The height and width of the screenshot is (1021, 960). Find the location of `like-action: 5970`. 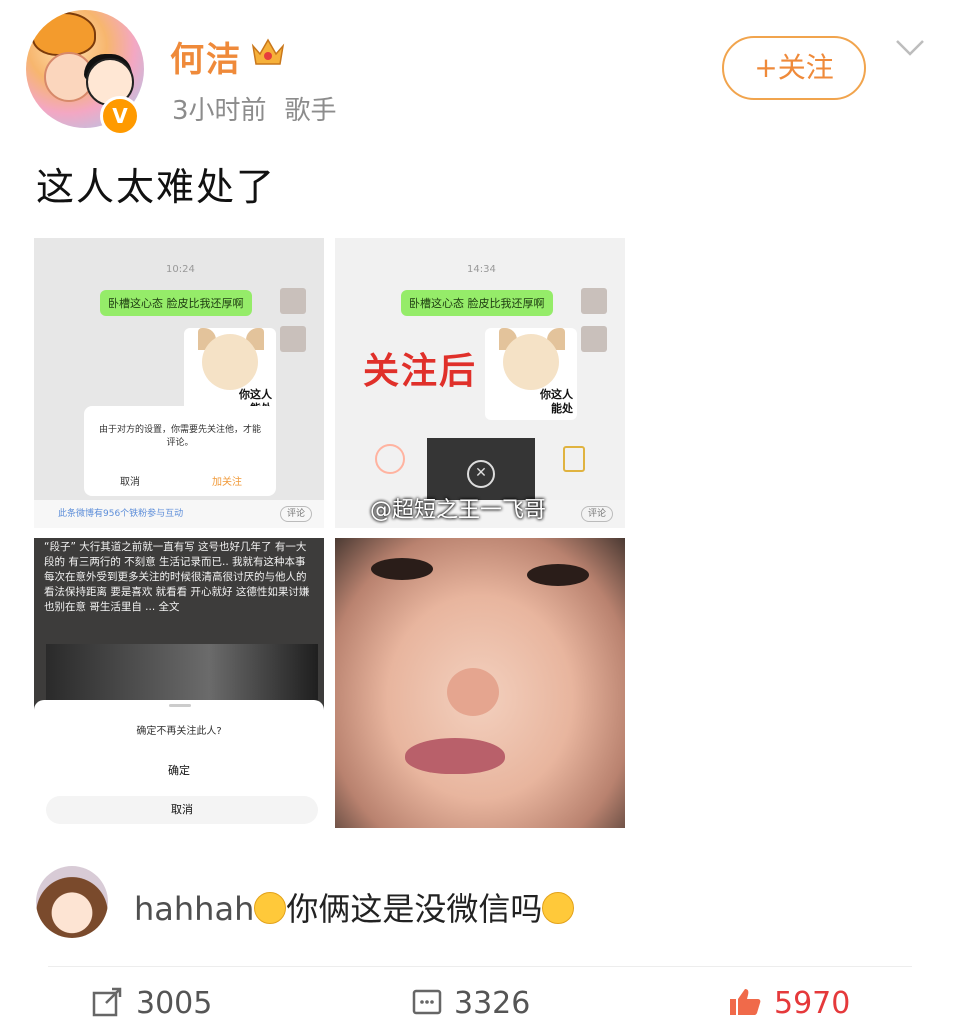

like-action: 5970 is located at coordinates (789, 1003).